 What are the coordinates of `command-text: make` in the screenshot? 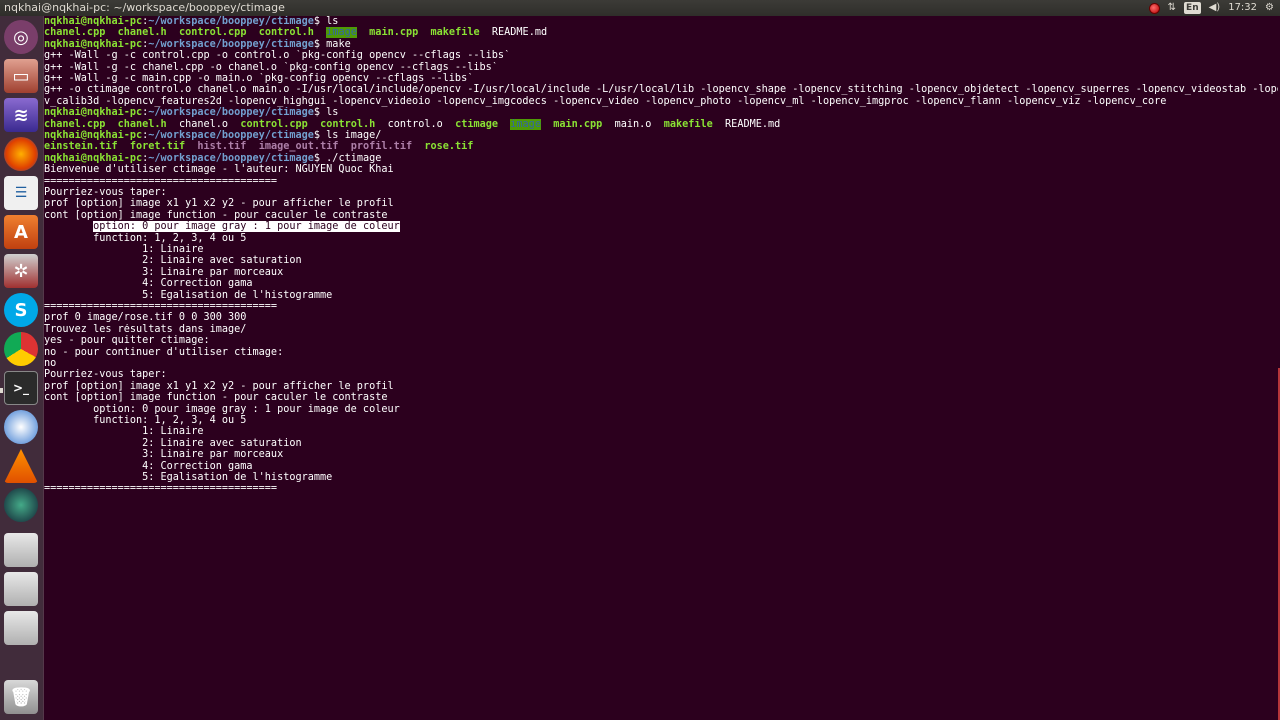 It's located at (338, 44).